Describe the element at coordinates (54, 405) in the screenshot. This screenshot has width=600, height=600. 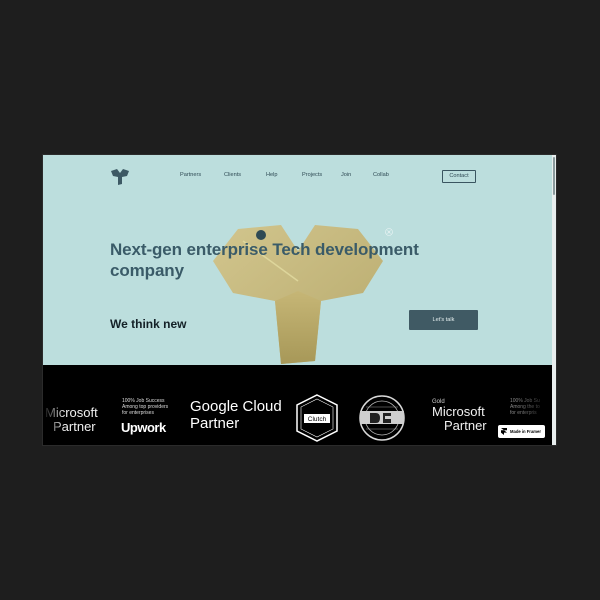
I see `strip-fade-left` at that location.